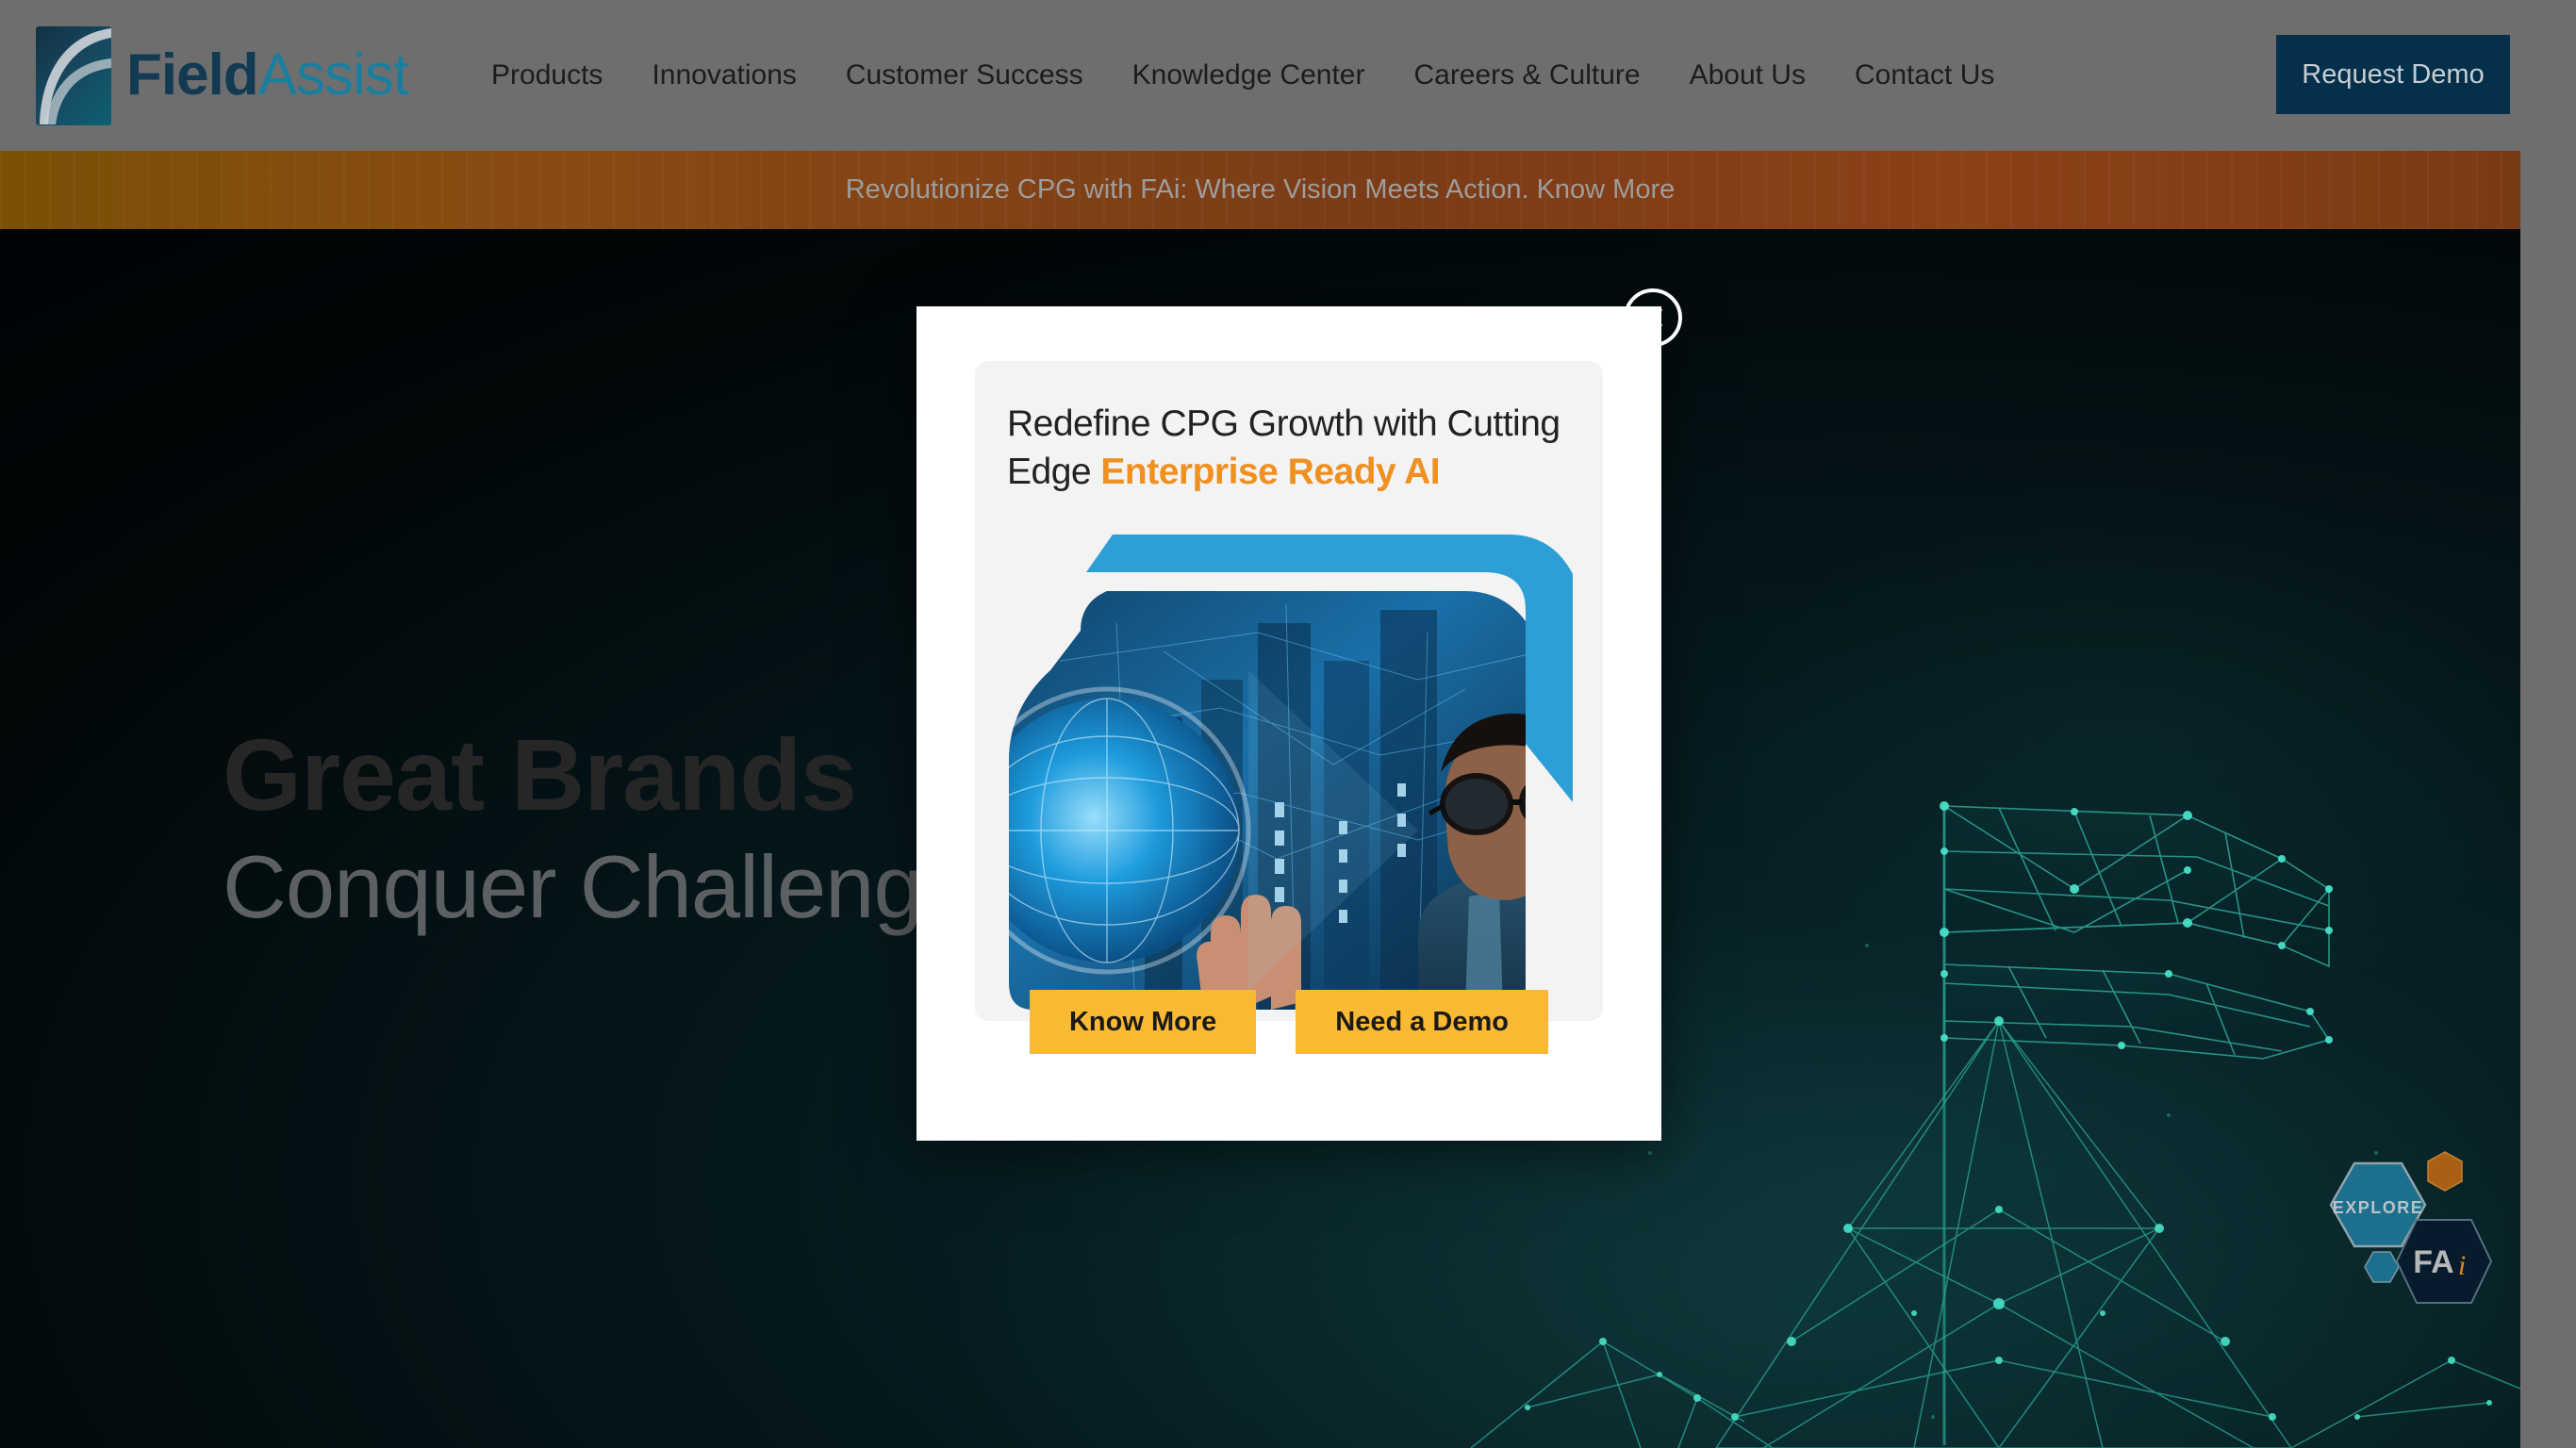 The image size is (2576, 1448). I want to click on fai-label-main: FA, so click(2433, 1262).